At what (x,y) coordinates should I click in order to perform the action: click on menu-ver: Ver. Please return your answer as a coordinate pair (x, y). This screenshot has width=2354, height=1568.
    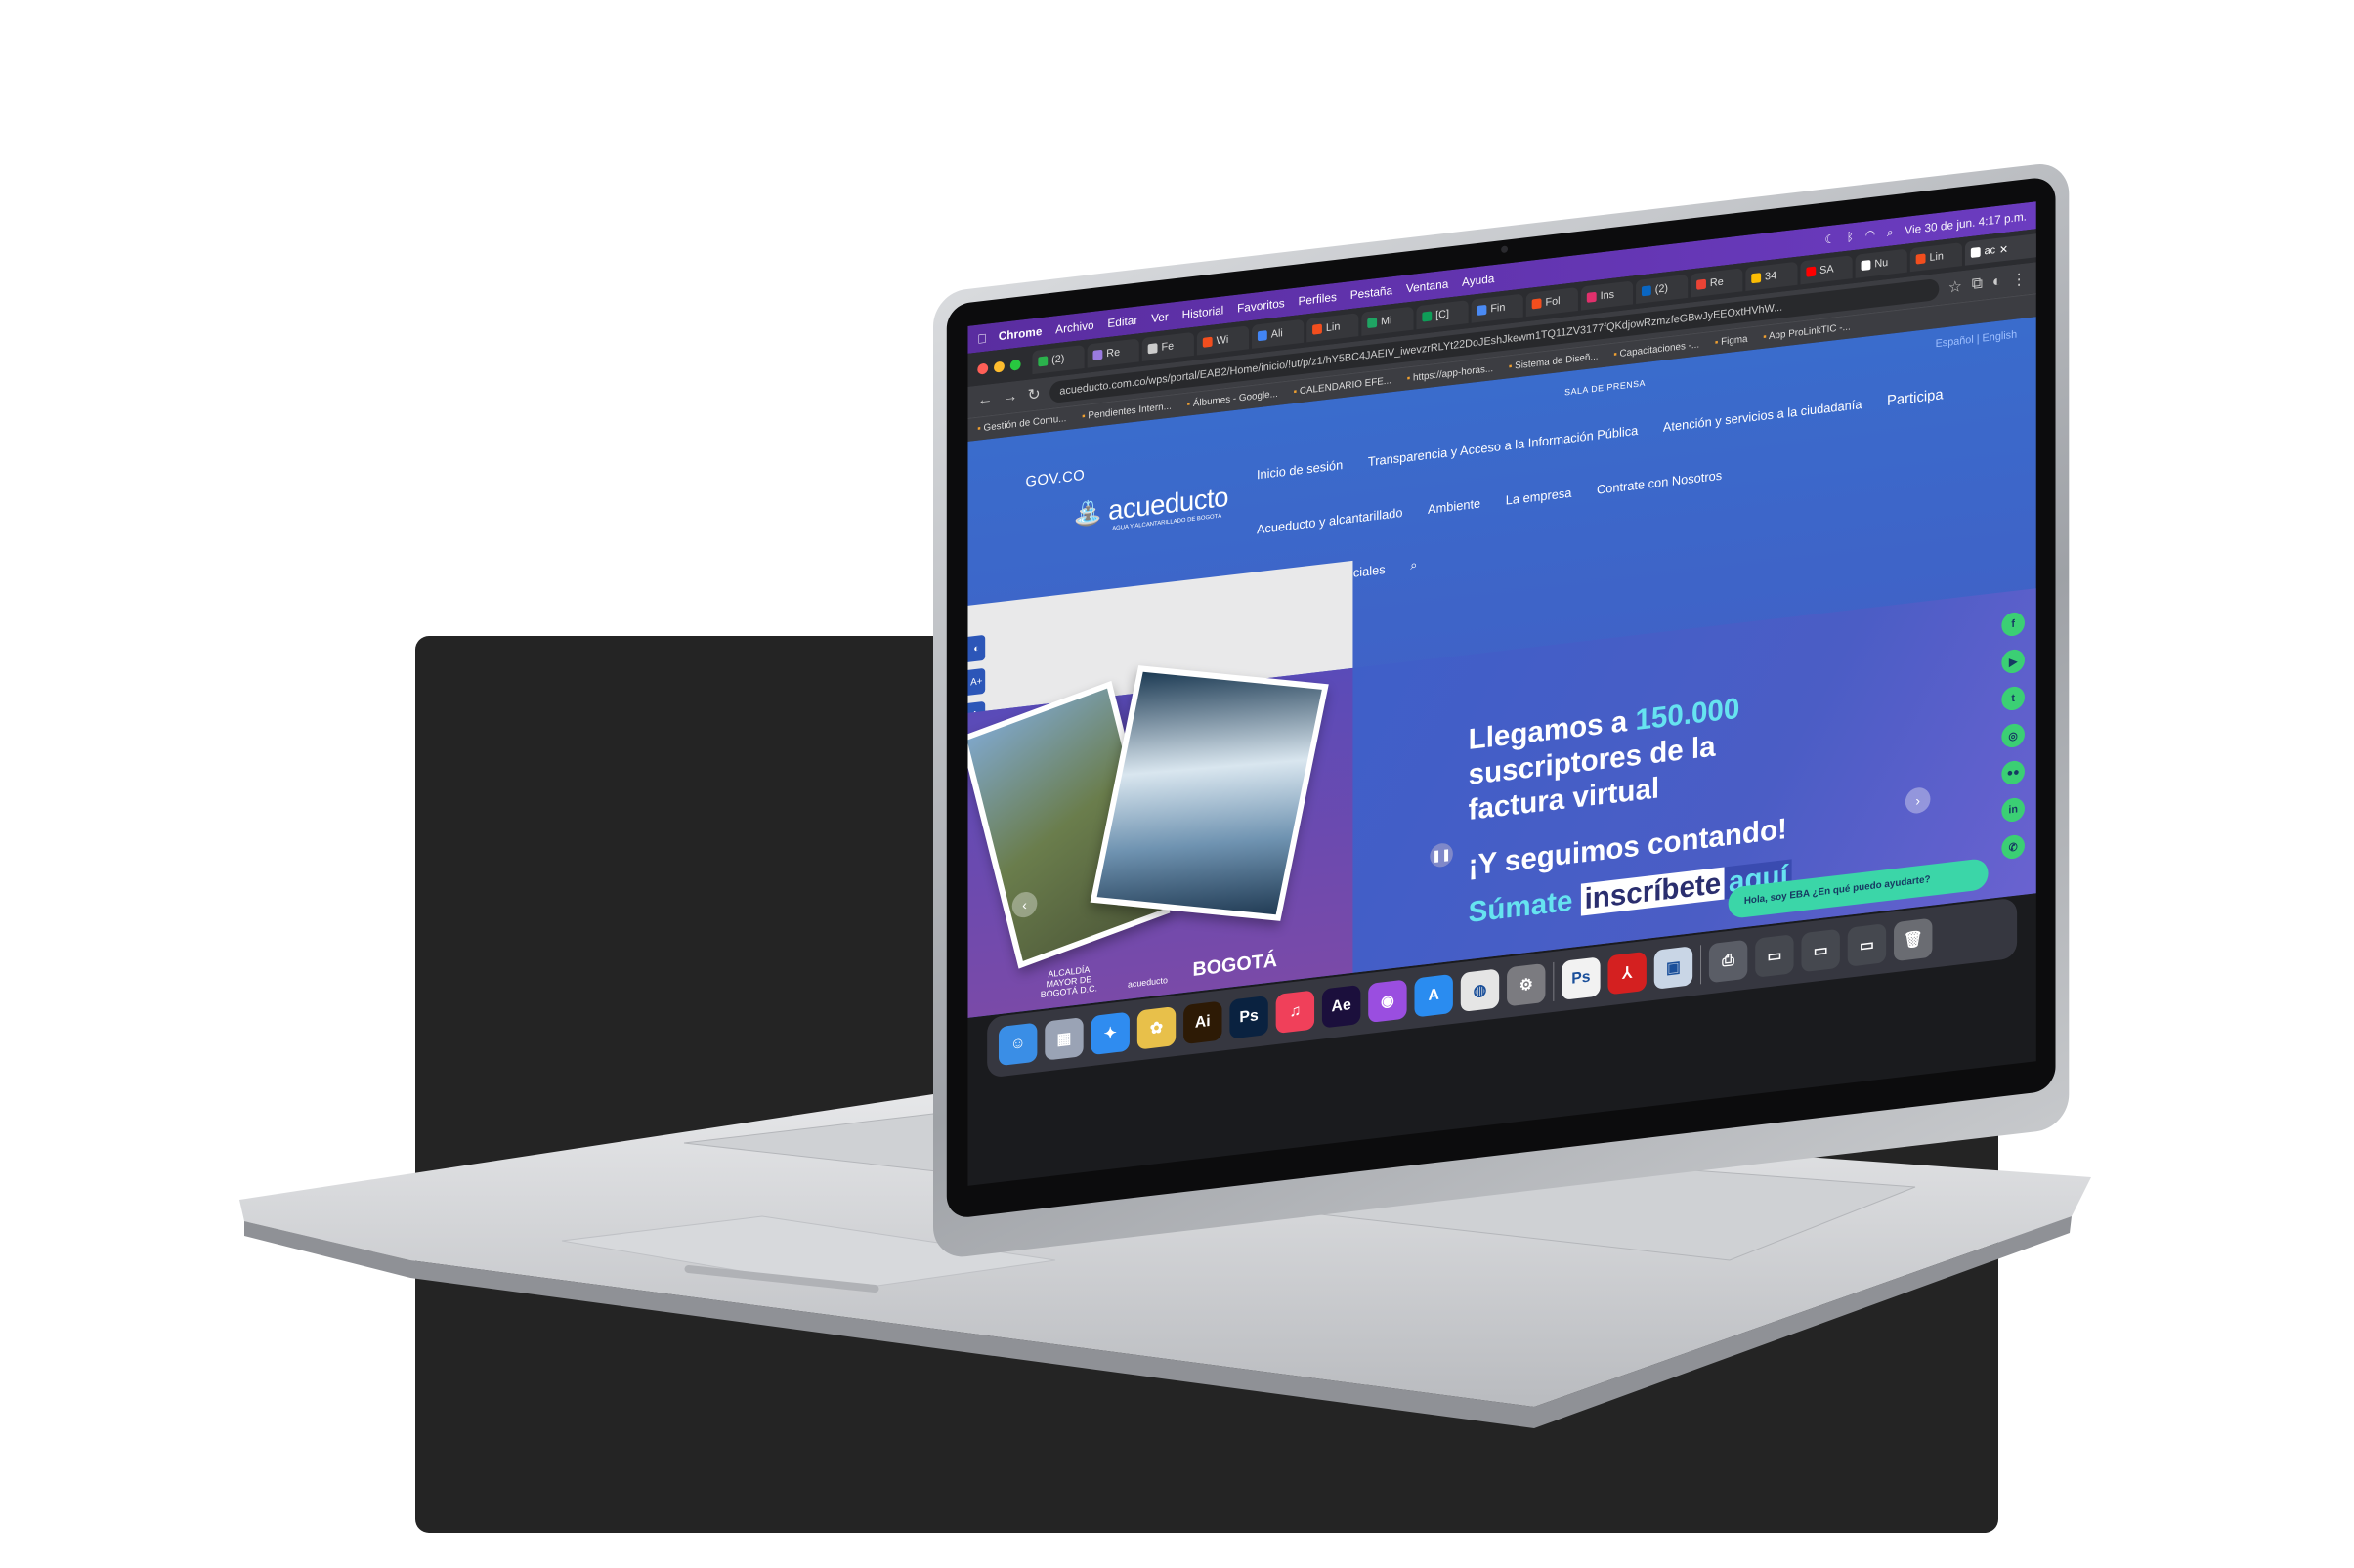
    Looking at the image, I should click on (1160, 317).